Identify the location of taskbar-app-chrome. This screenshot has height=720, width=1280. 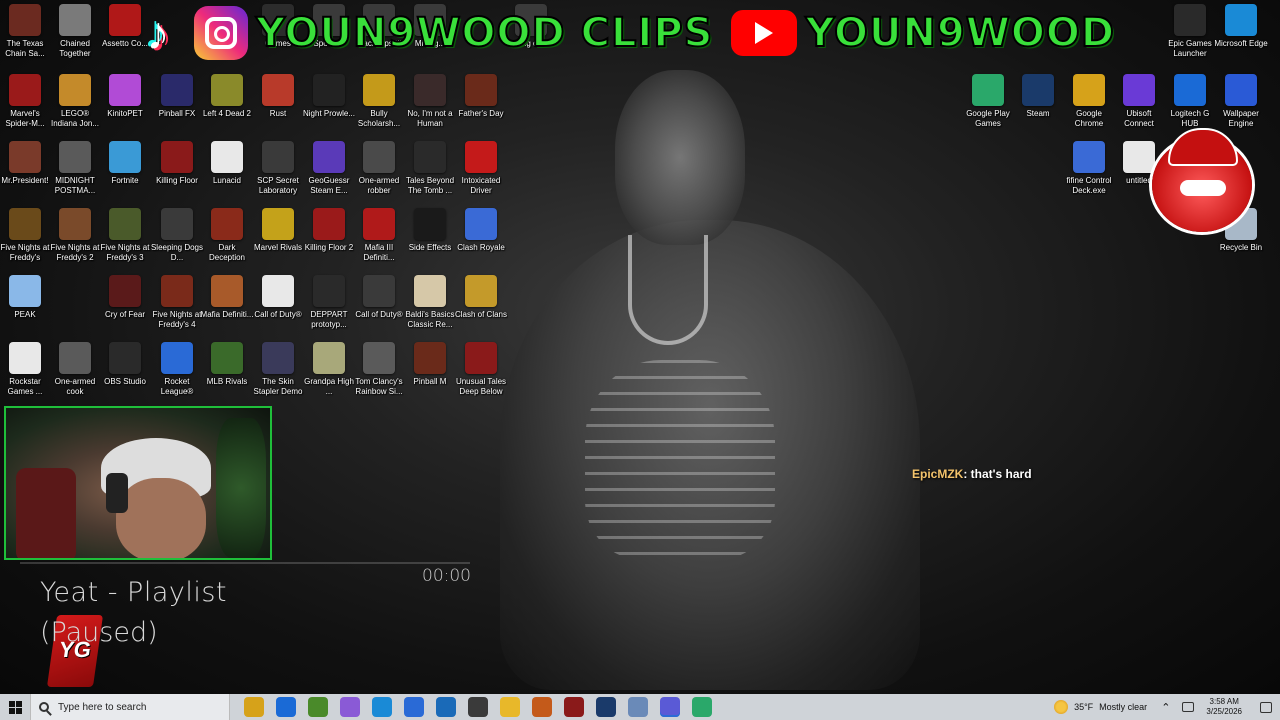
(254, 707).